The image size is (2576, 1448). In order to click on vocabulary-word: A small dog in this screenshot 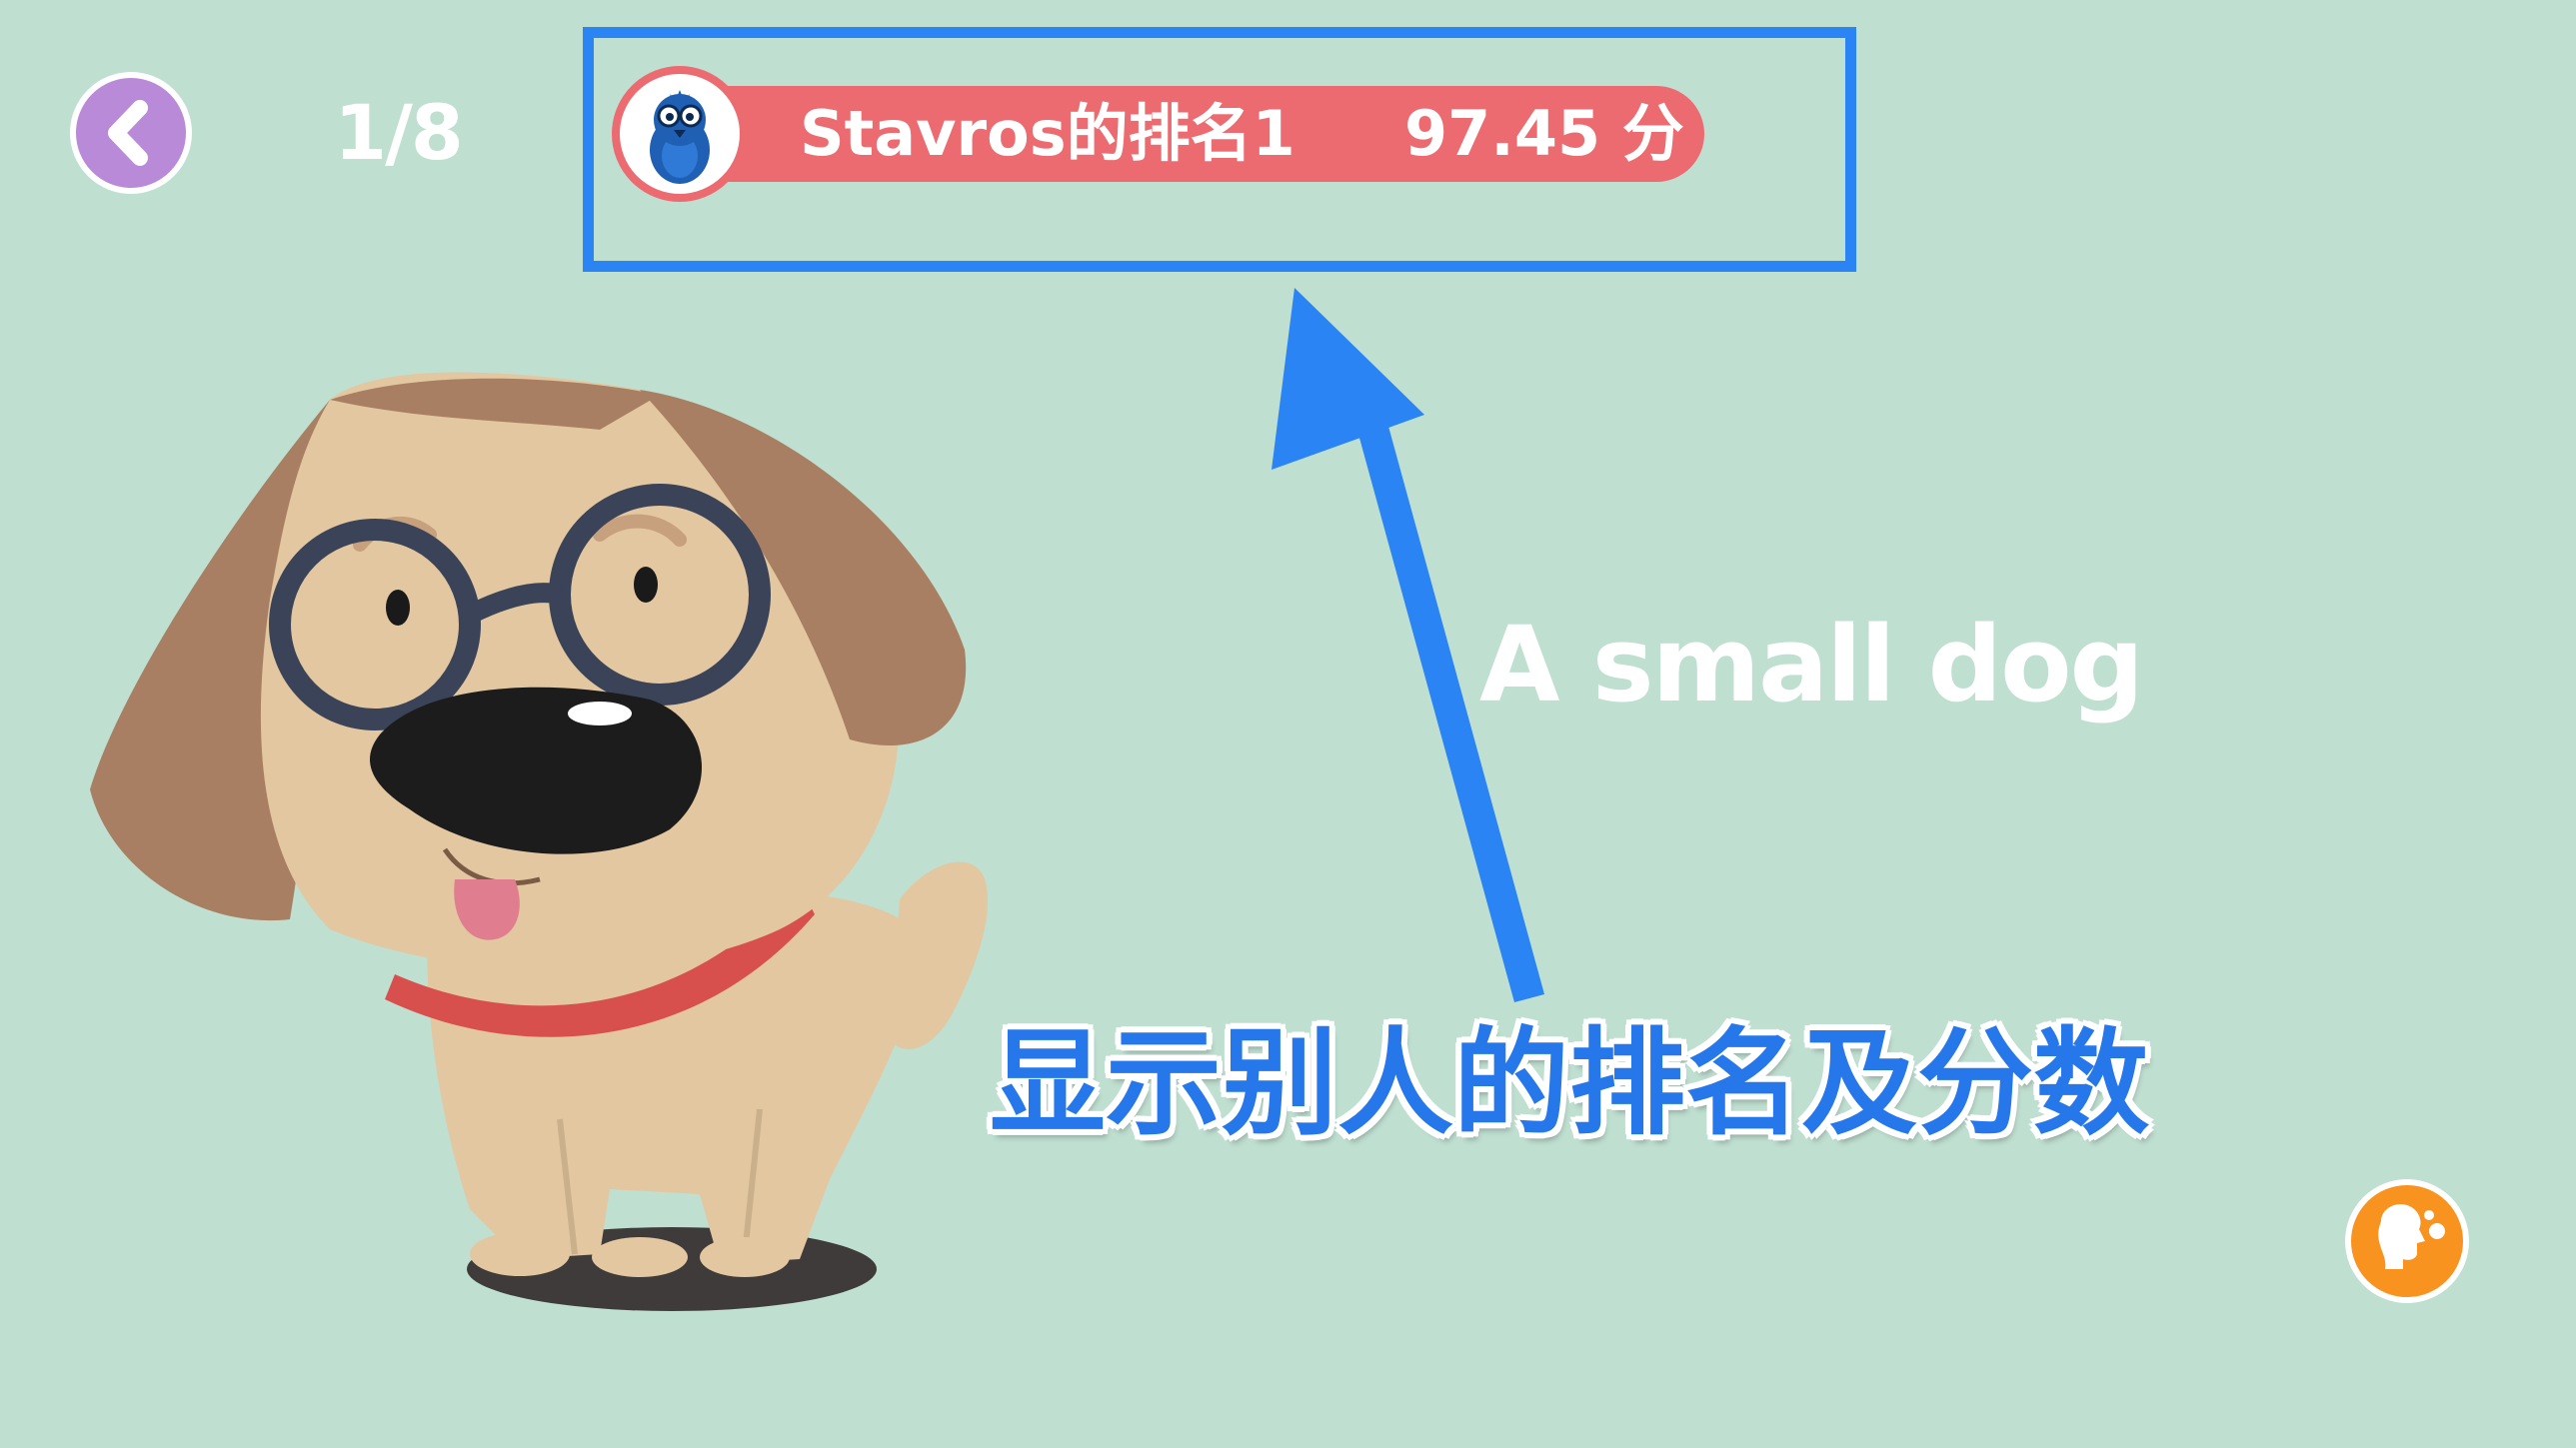, I will do `click(1812, 664)`.